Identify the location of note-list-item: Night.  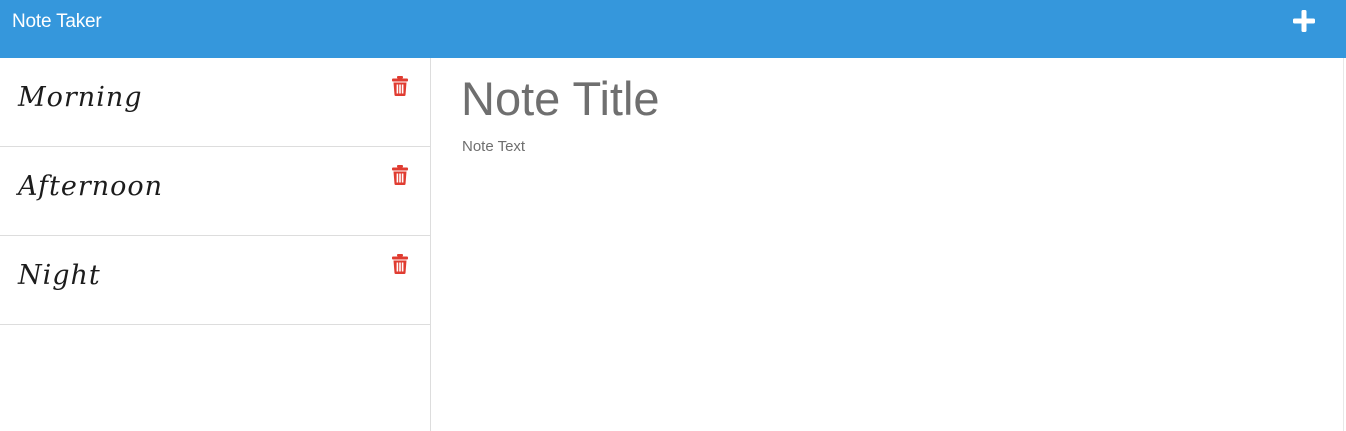
(215, 280).